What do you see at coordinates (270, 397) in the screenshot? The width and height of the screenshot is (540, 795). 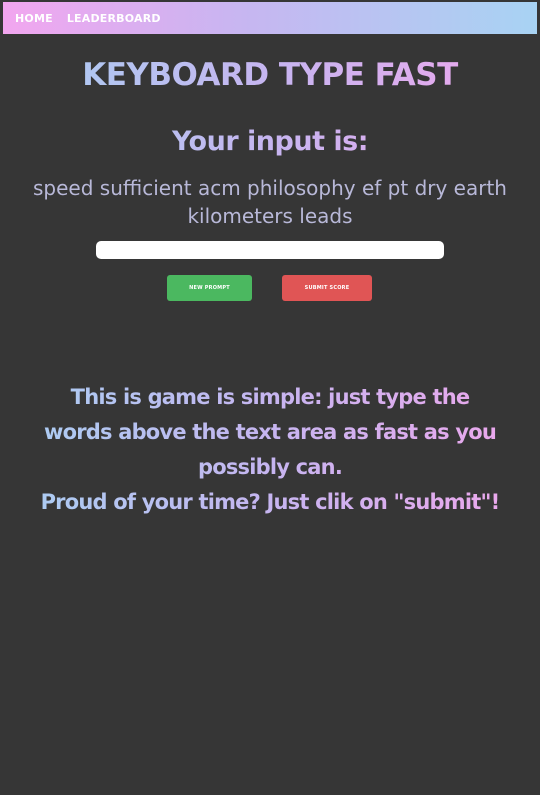 I see `instructions-line-1: This is game is simple: just type the` at bounding box center [270, 397].